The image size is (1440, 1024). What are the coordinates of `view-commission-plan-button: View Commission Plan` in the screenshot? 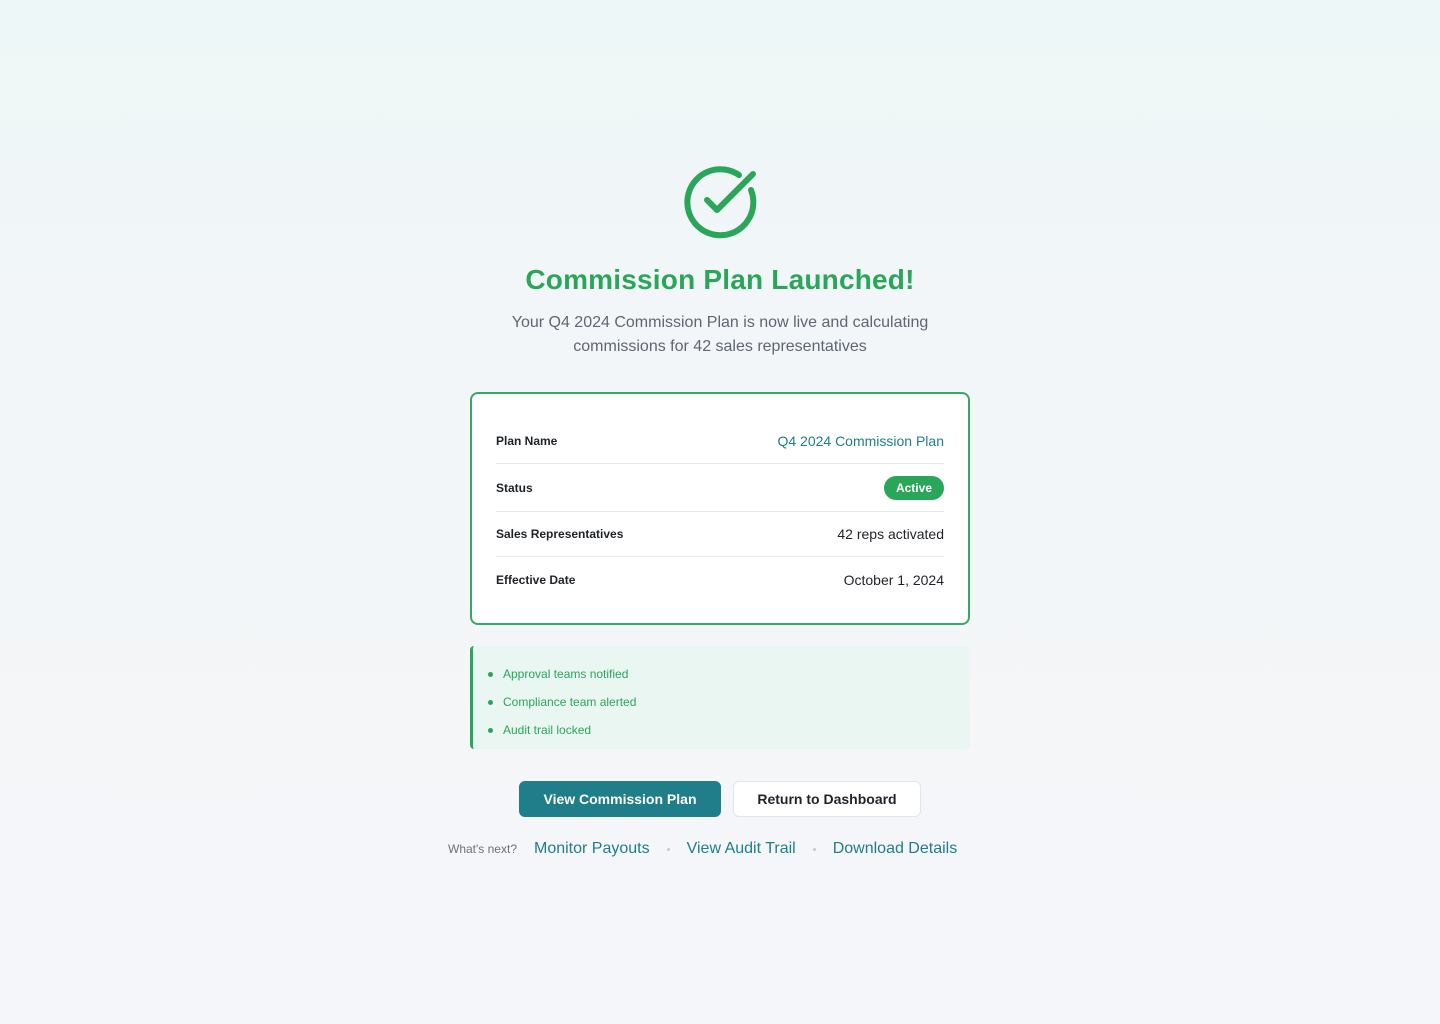 It's located at (620, 799).